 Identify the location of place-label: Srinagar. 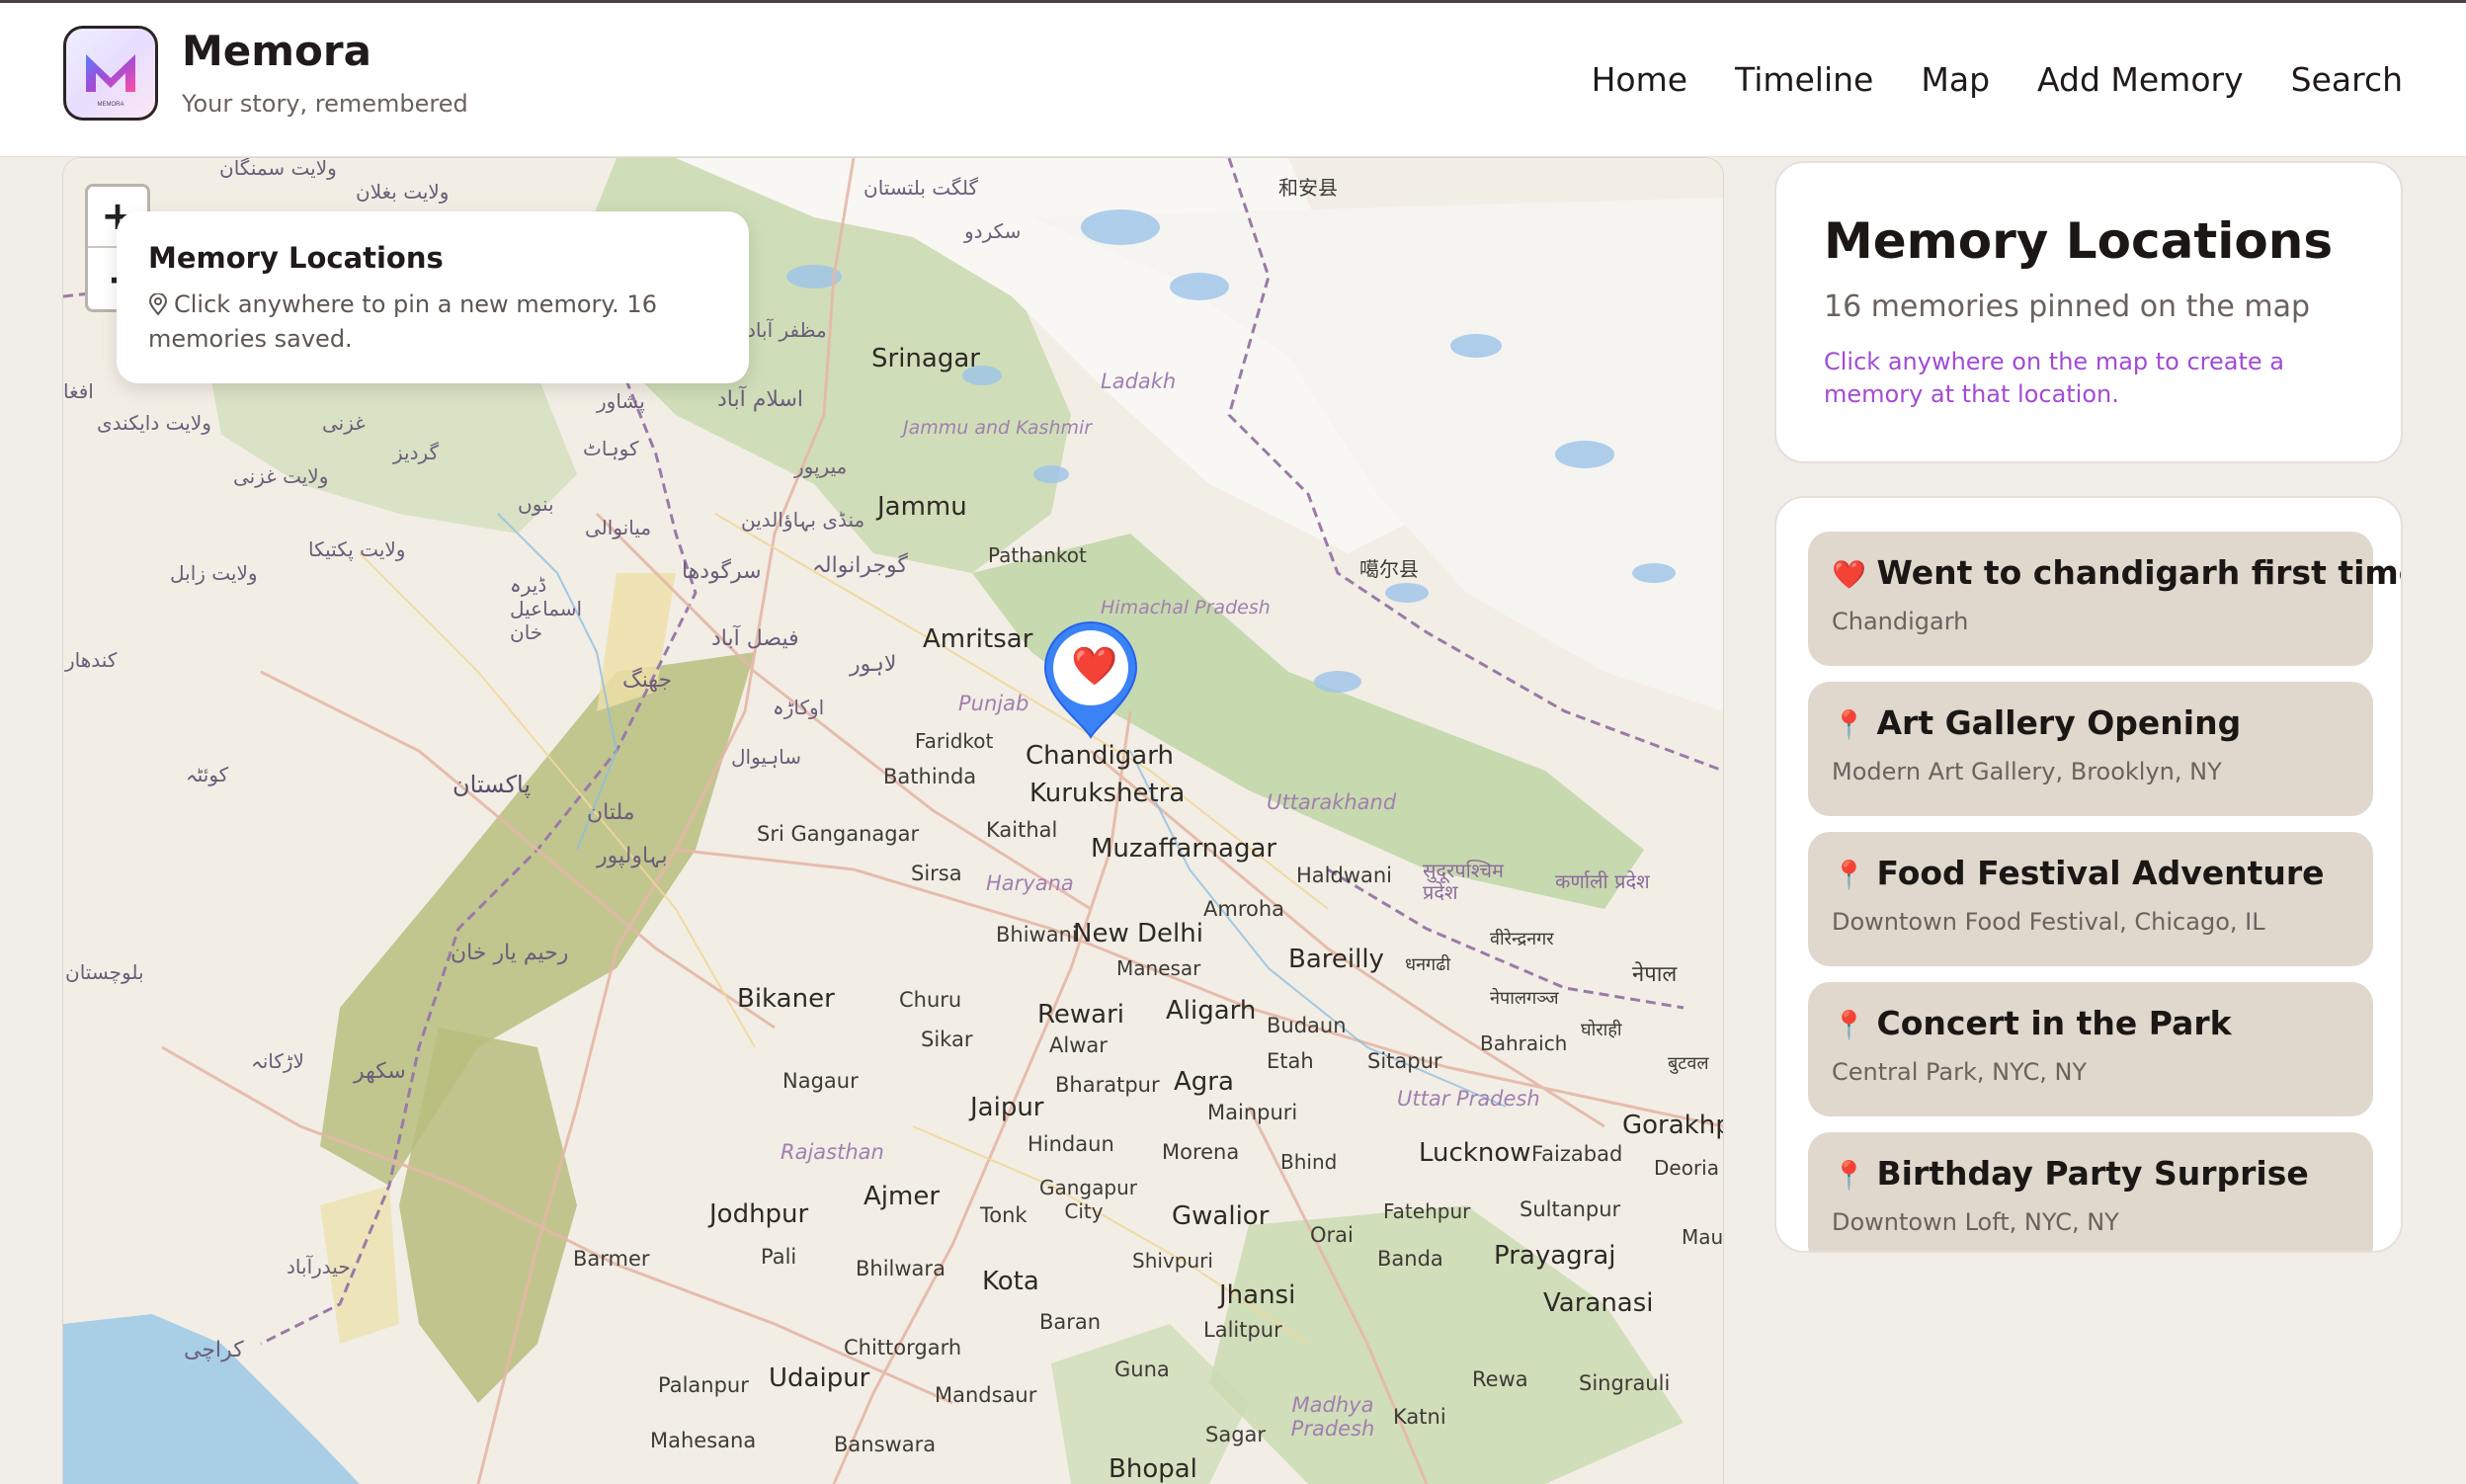
(926, 358).